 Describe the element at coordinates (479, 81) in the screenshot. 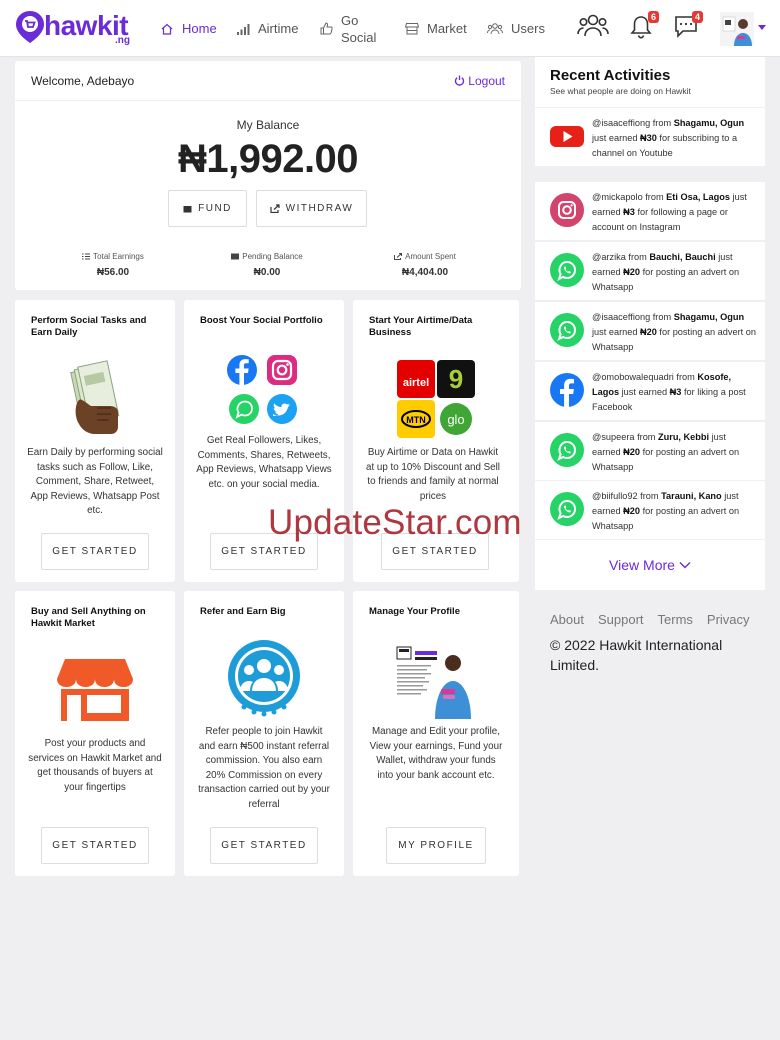

I see `logout-link: Logout` at that location.